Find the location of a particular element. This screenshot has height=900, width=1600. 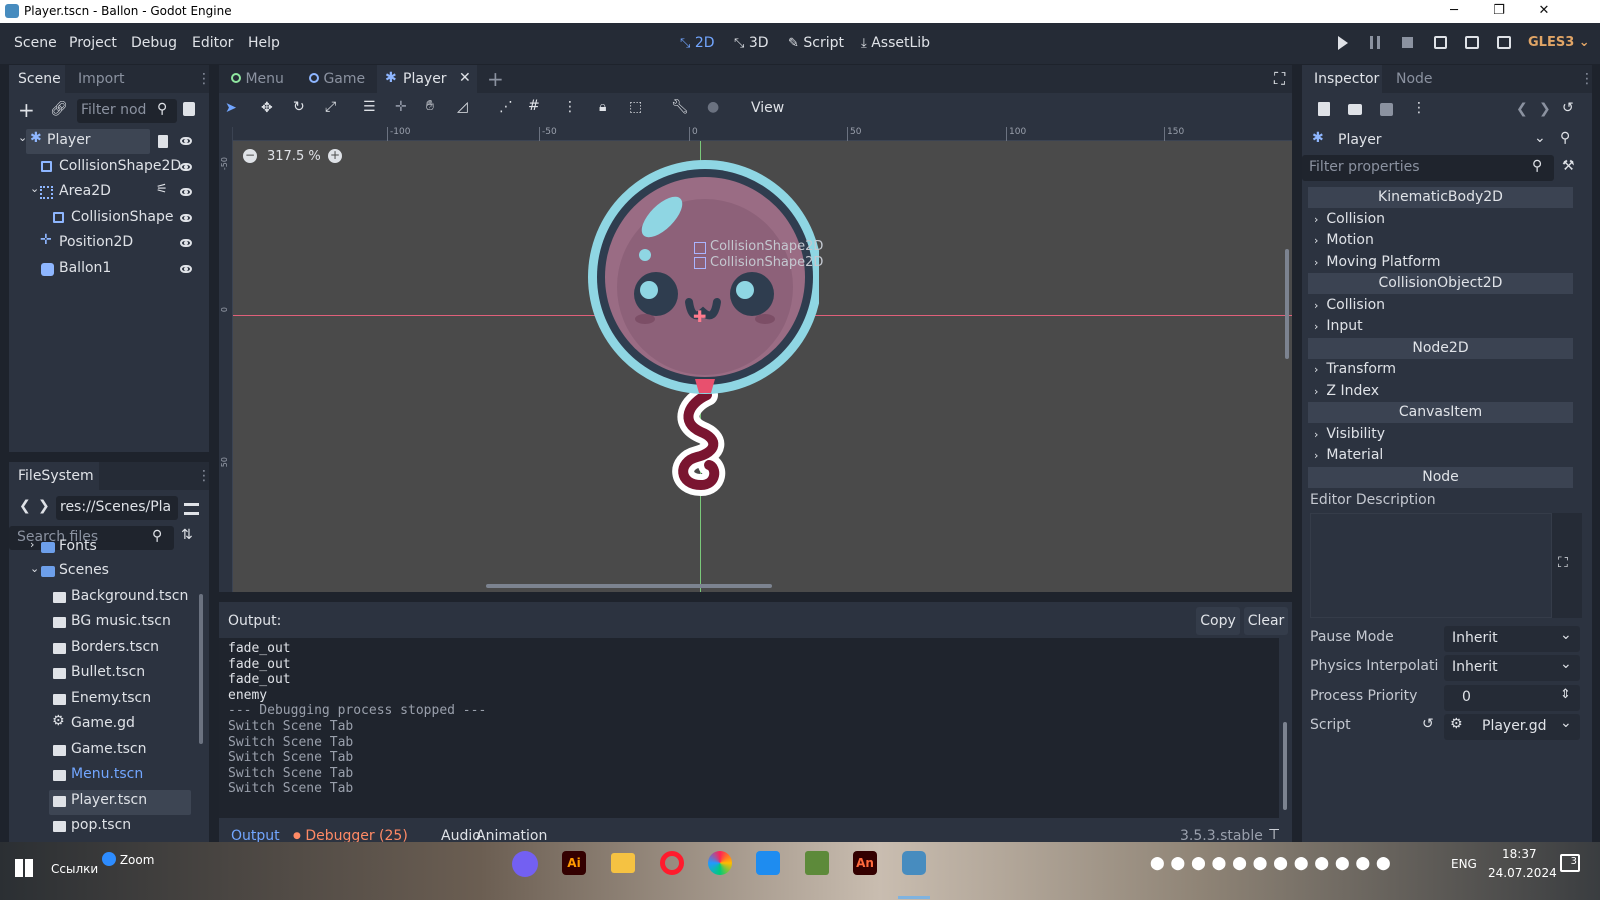

inspector-category: KinematicBody2D is located at coordinates (1440, 197).